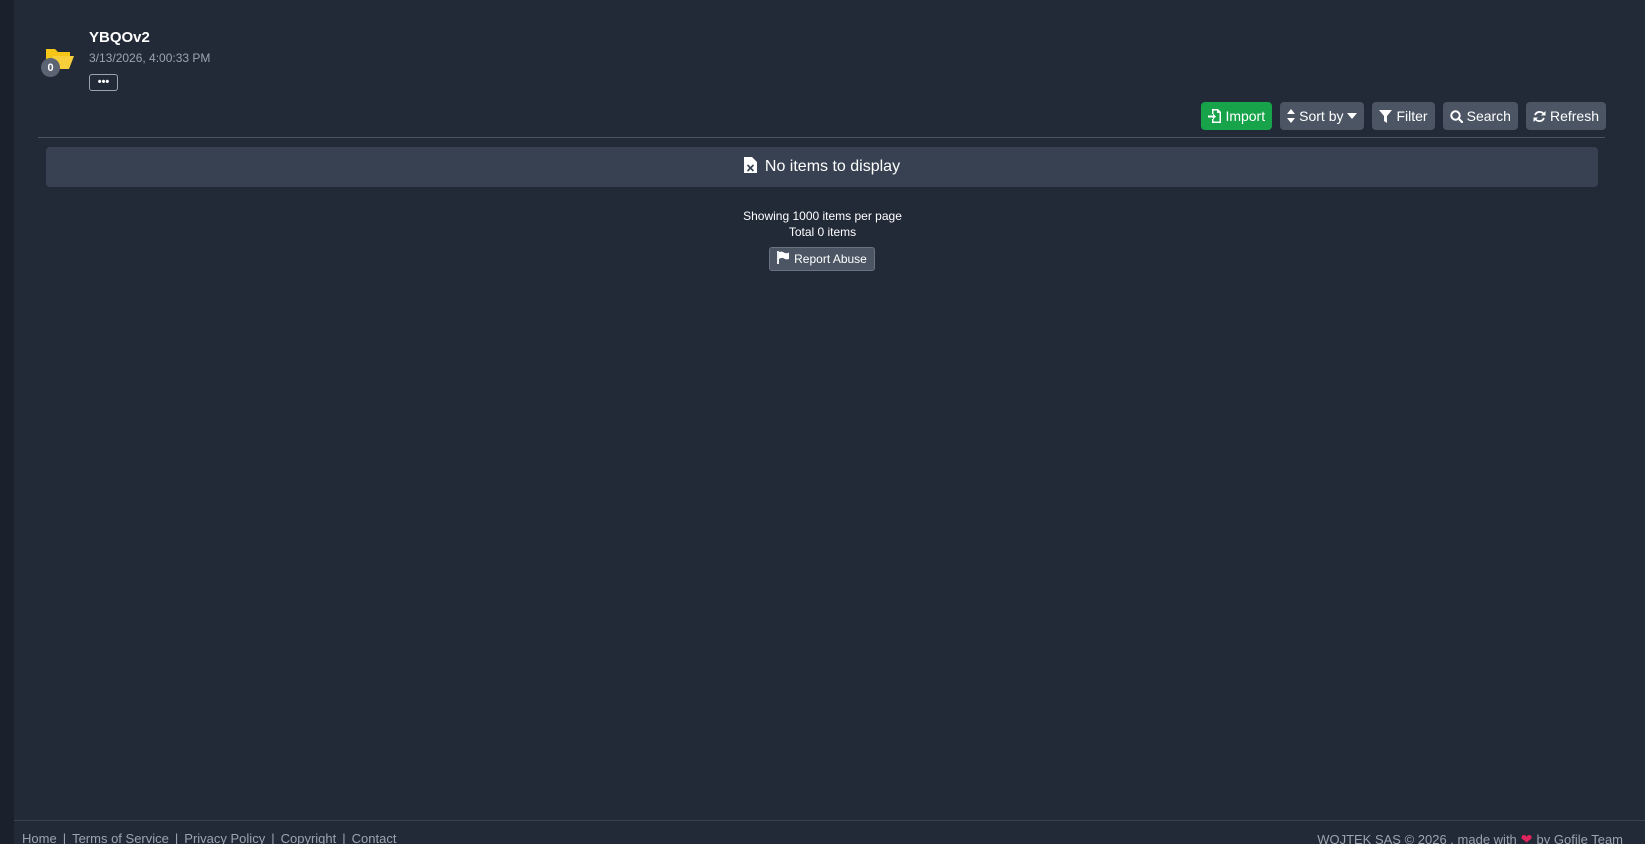 The width and height of the screenshot is (1645, 844). I want to click on file-excel-icon, so click(750, 167).